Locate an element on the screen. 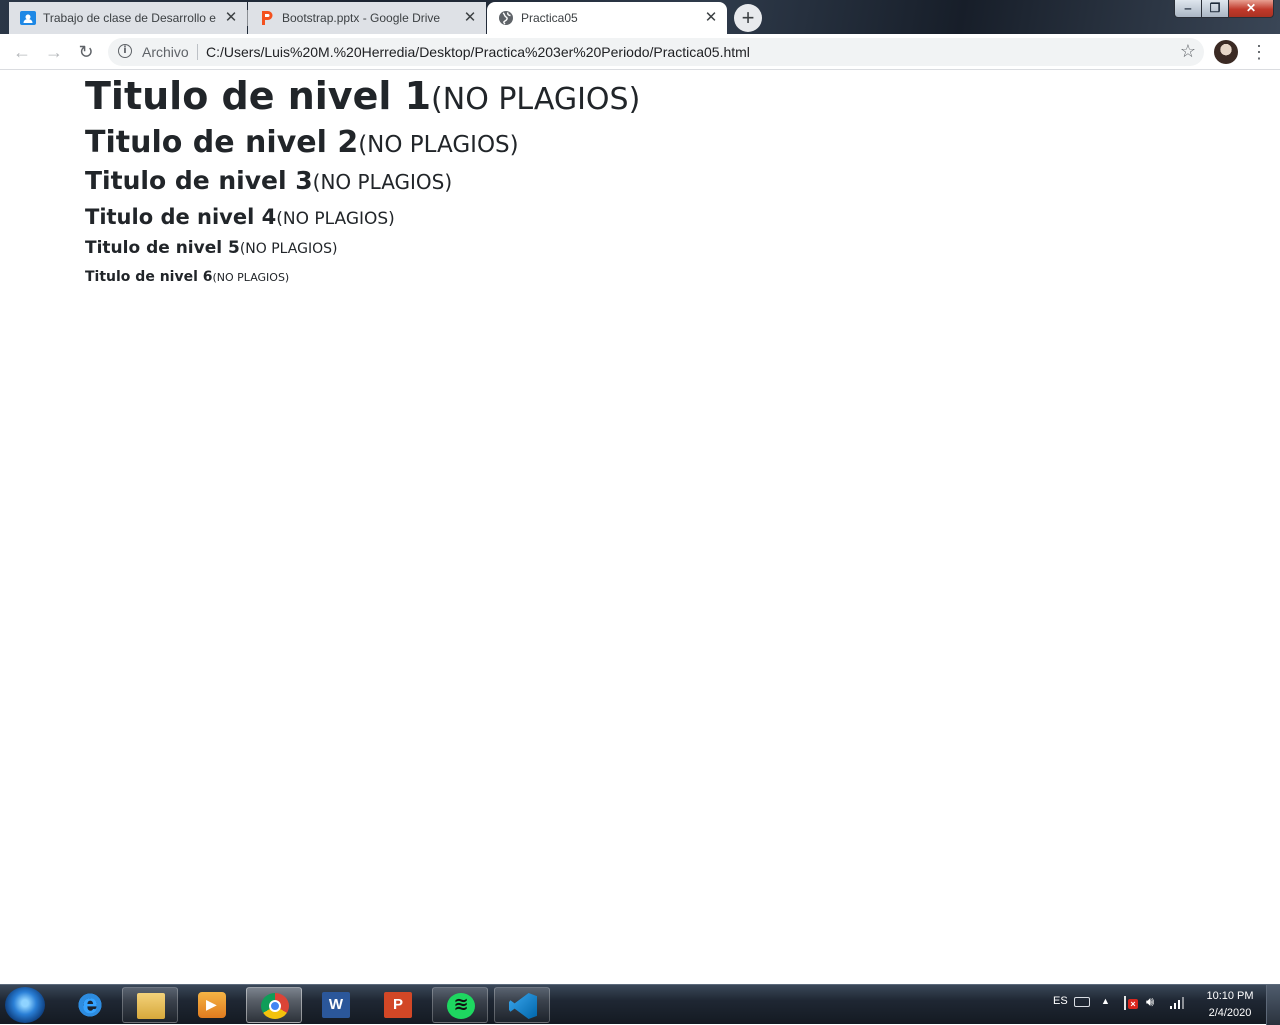 This screenshot has width=1280, height=1025. heading-level-4: Titulo de nivel 4(NO PLAGIOS) is located at coordinates (240, 218).